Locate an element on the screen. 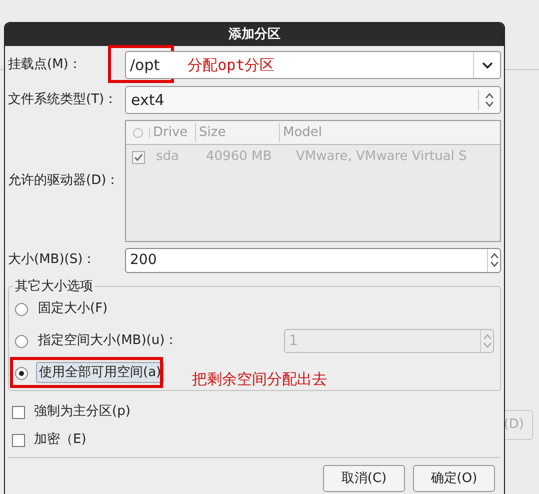  field-label: 允许的驱动器(D)： is located at coordinates (64, 181).